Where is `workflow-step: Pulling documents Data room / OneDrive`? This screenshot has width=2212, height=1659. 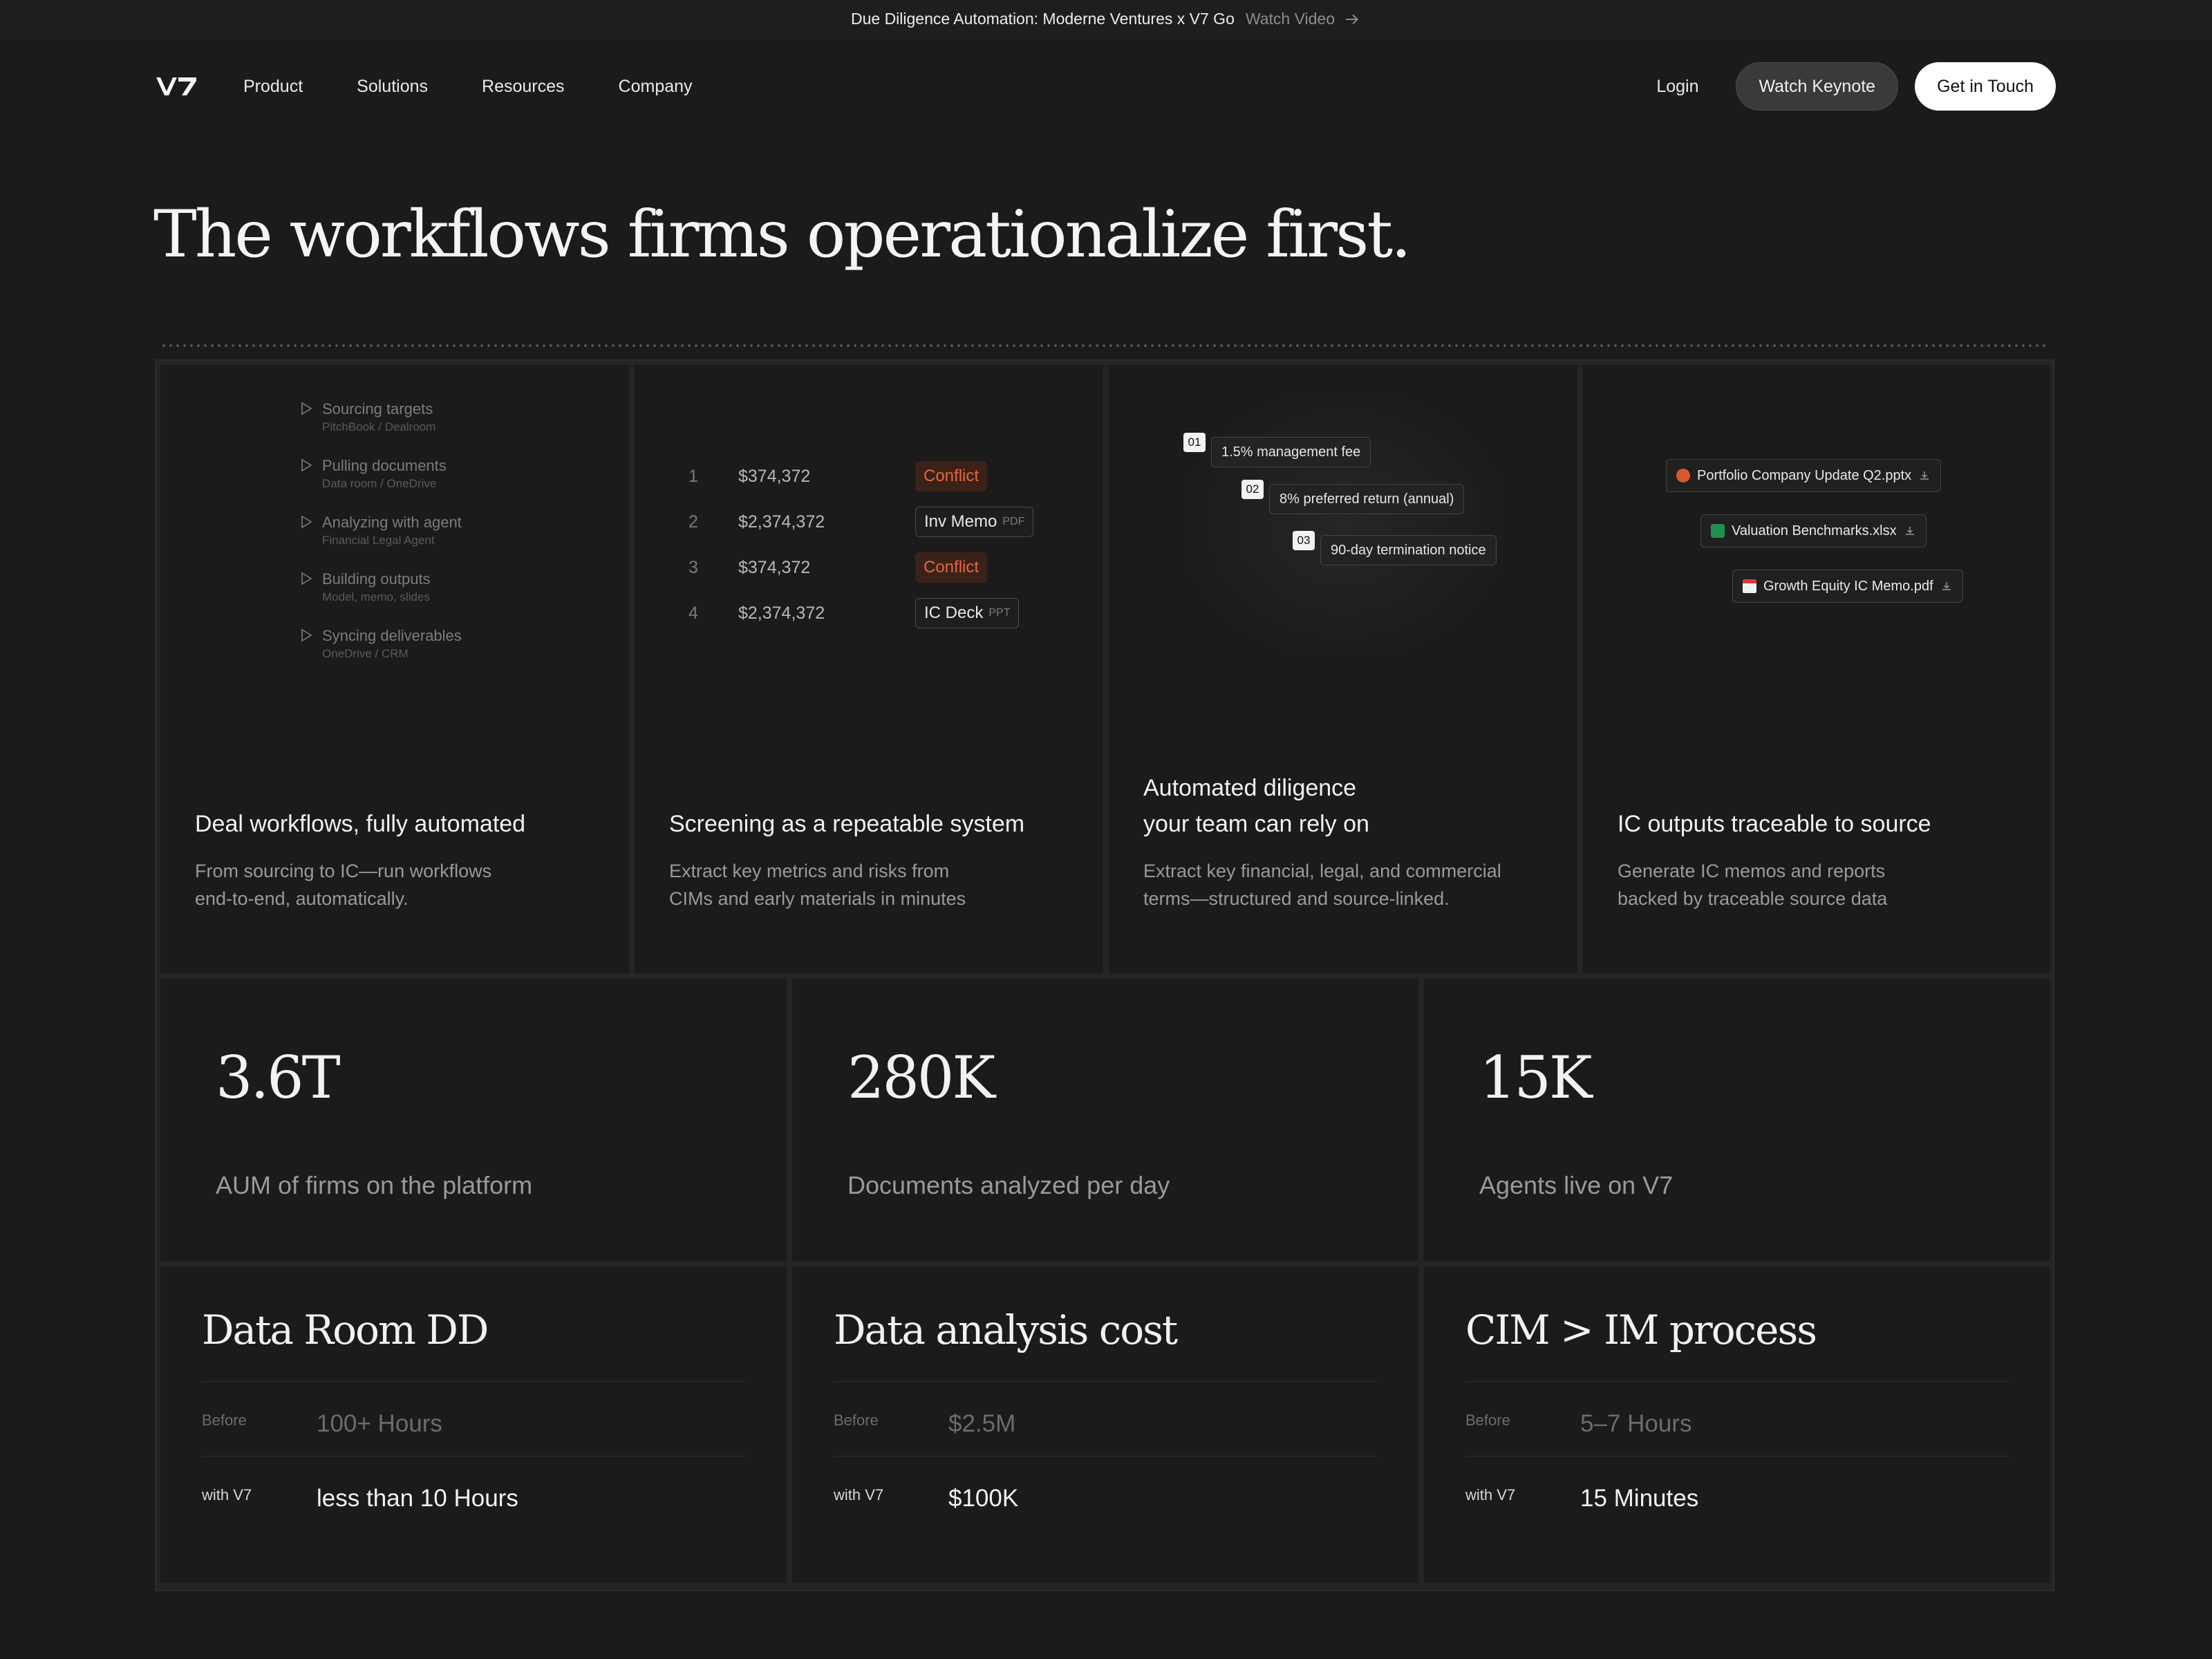
workflow-step: Pulling documents Data room / OneDrive is located at coordinates (380, 484).